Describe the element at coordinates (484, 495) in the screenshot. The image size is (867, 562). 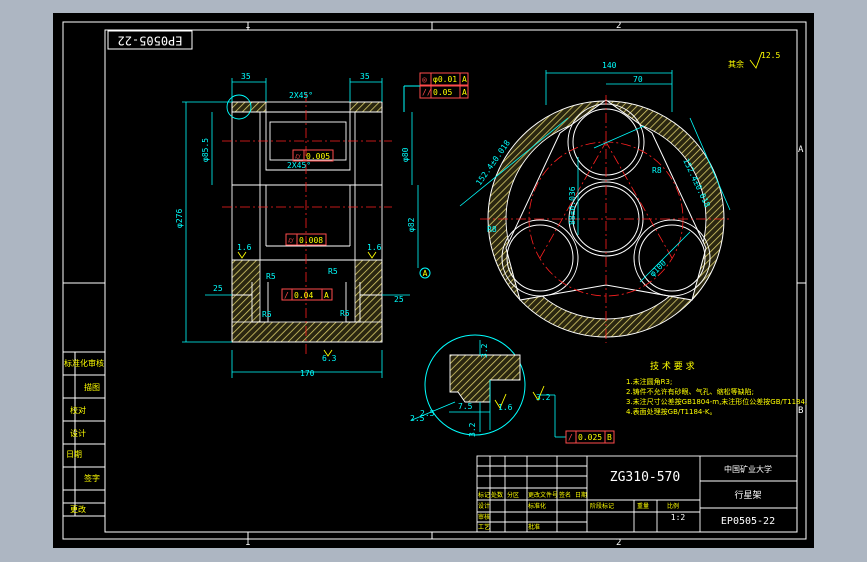
I see `tb-cell-0: 标记` at that location.